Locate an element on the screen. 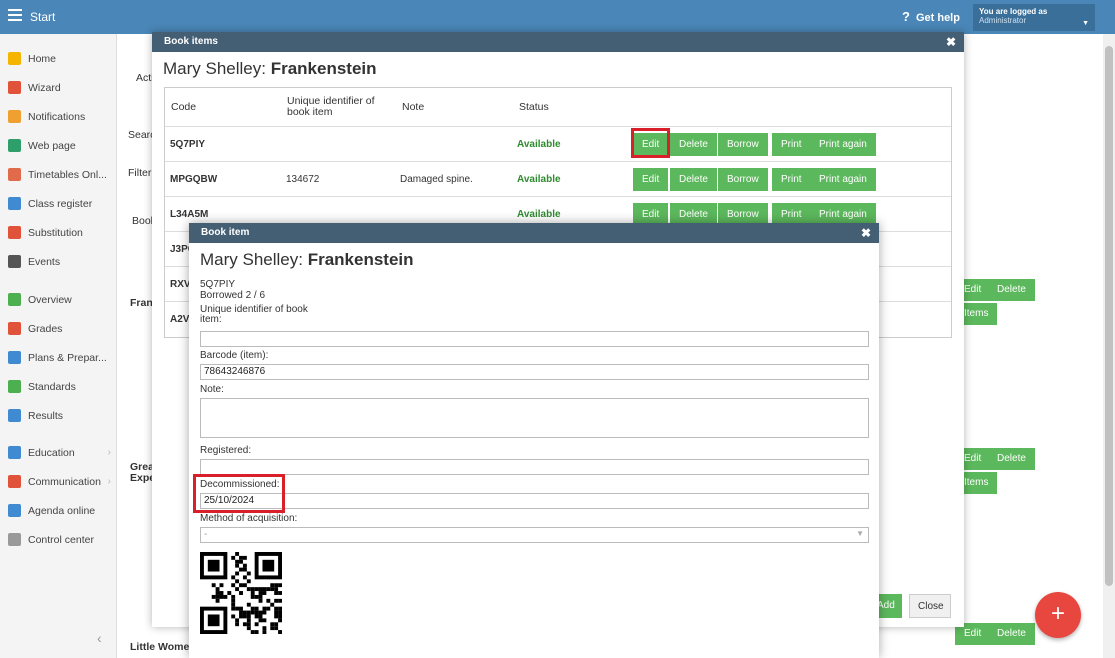 The width and height of the screenshot is (1115, 658). sidebar-item-2: Notifications is located at coordinates (58, 117).